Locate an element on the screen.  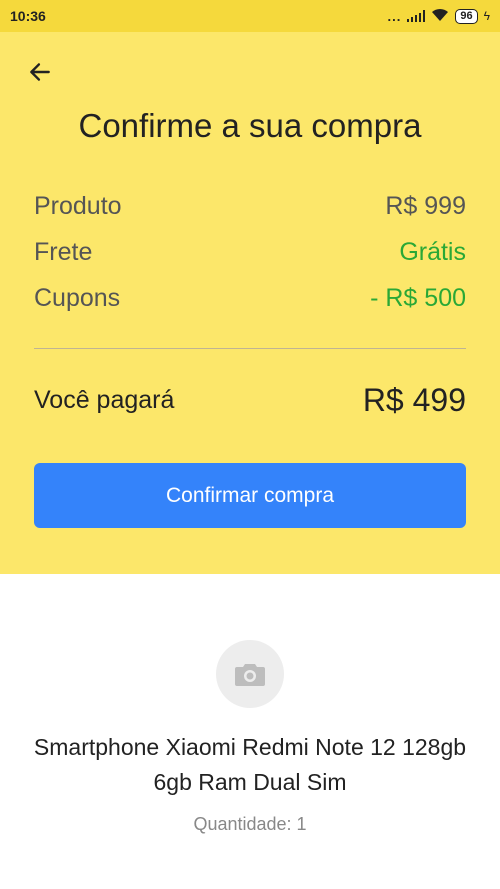
status-bar: 10:36 ... 96 ϟ is located at coordinates (250, 16).